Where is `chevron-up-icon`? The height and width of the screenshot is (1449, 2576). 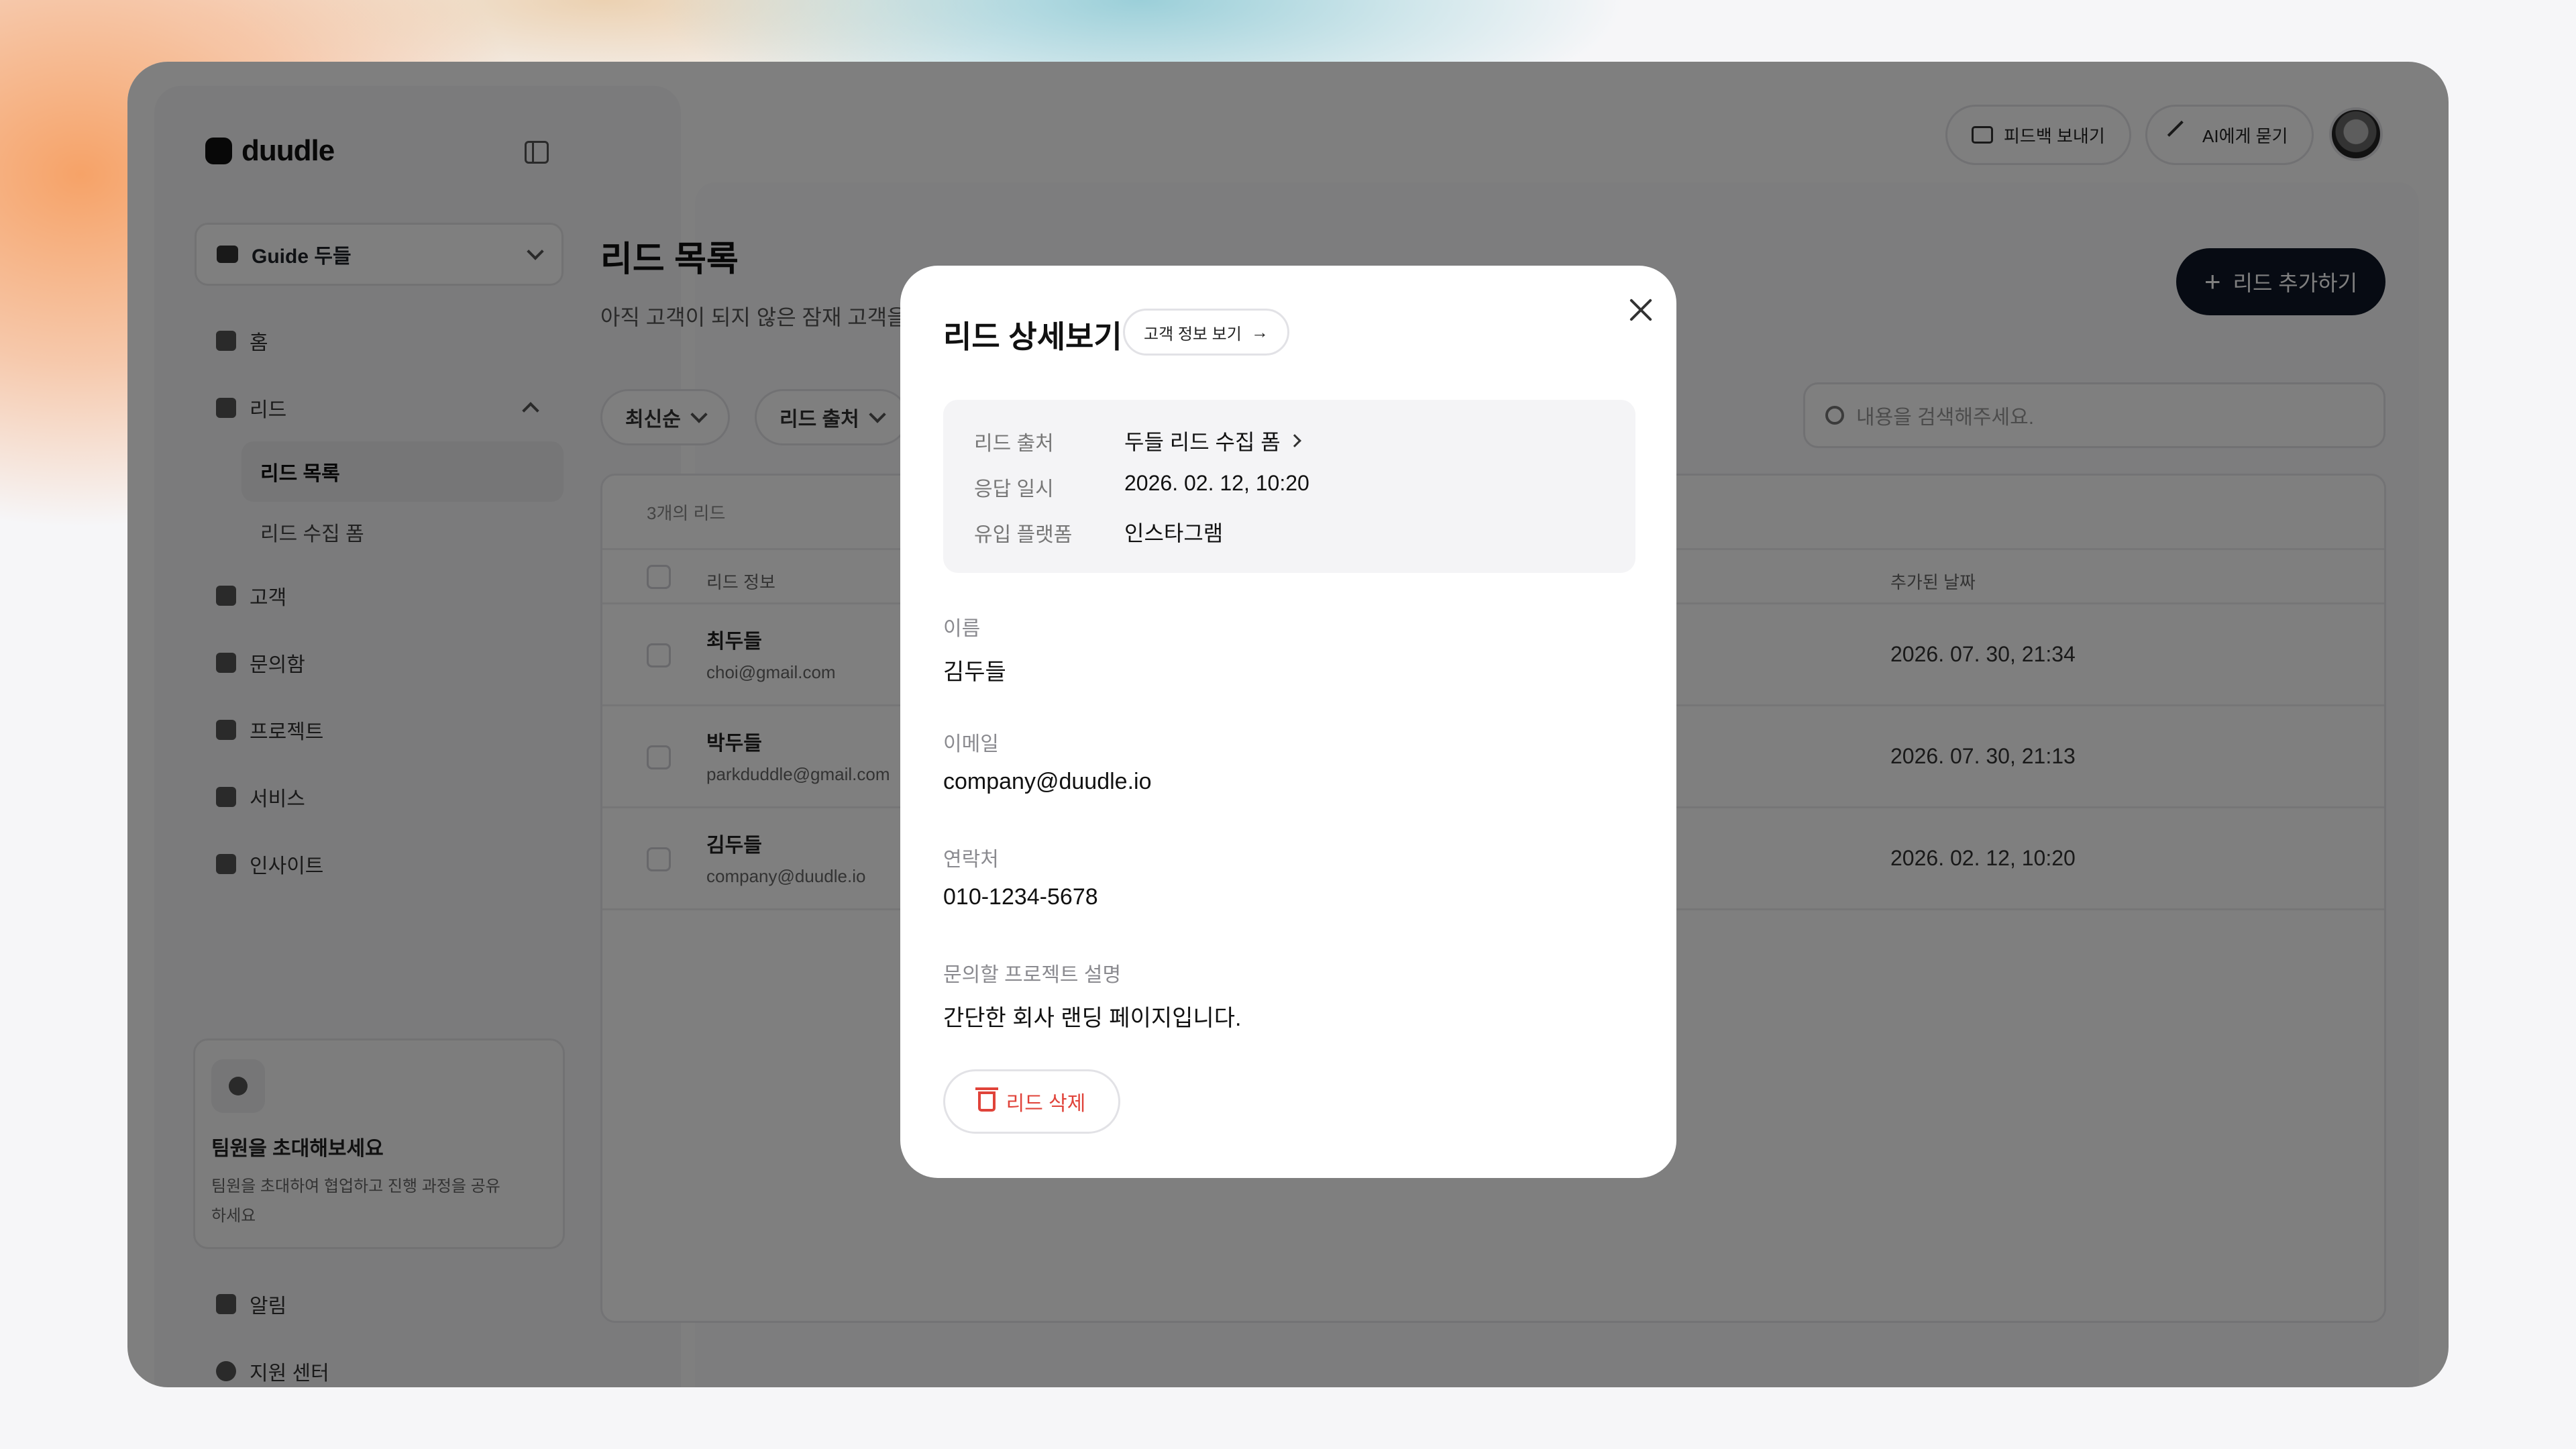
chevron-up-icon is located at coordinates (530, 410).